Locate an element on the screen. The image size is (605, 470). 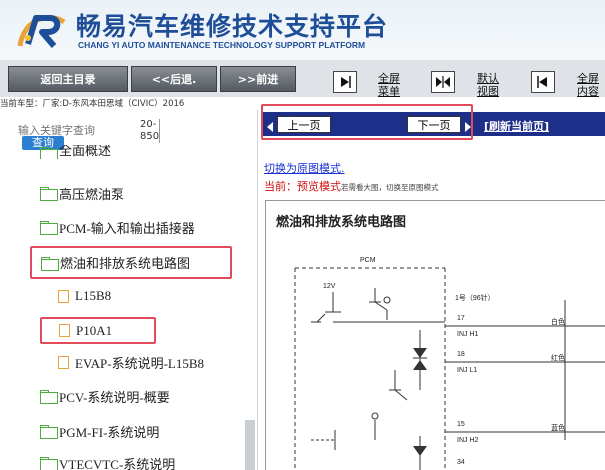
diagram-wire2: 红色 is located at coordinates (558, 357).